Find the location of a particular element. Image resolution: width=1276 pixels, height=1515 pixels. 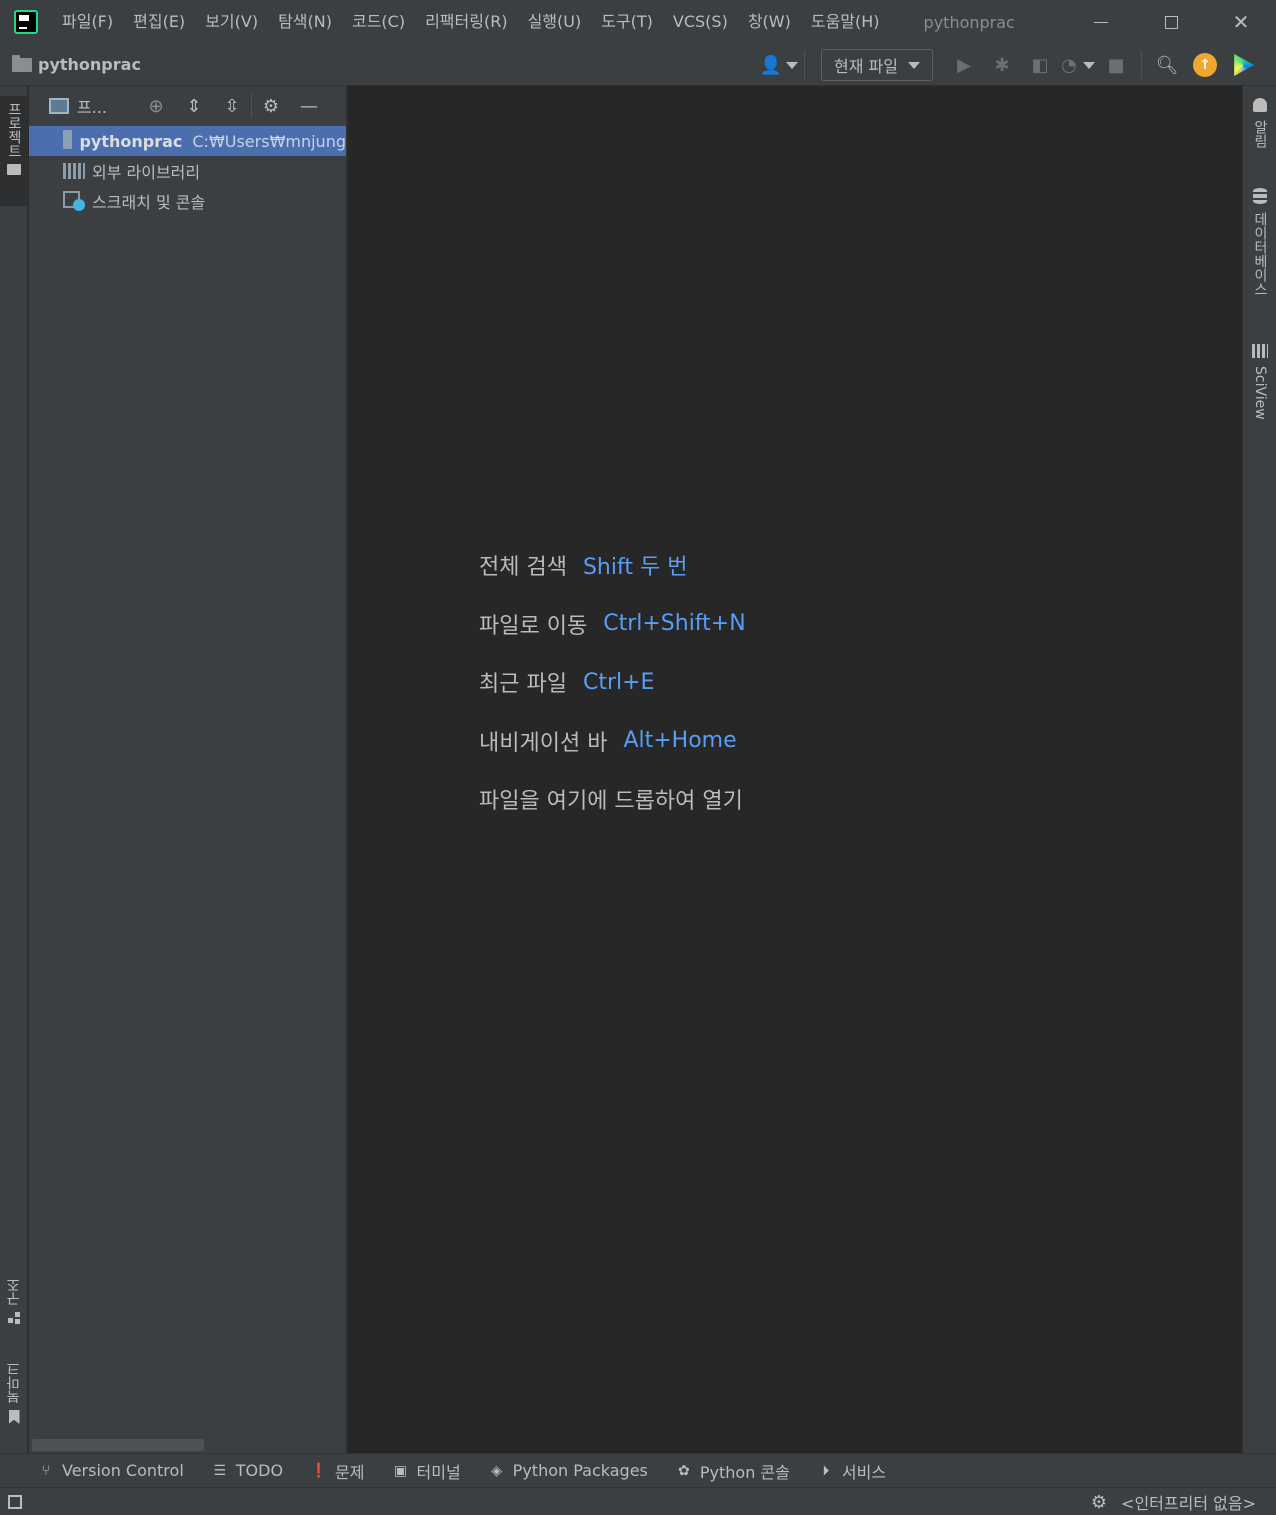

project-panel-header: 프... ⊕ ⇕ ⇳ ⚙ — is located at coordinates (187, 106).